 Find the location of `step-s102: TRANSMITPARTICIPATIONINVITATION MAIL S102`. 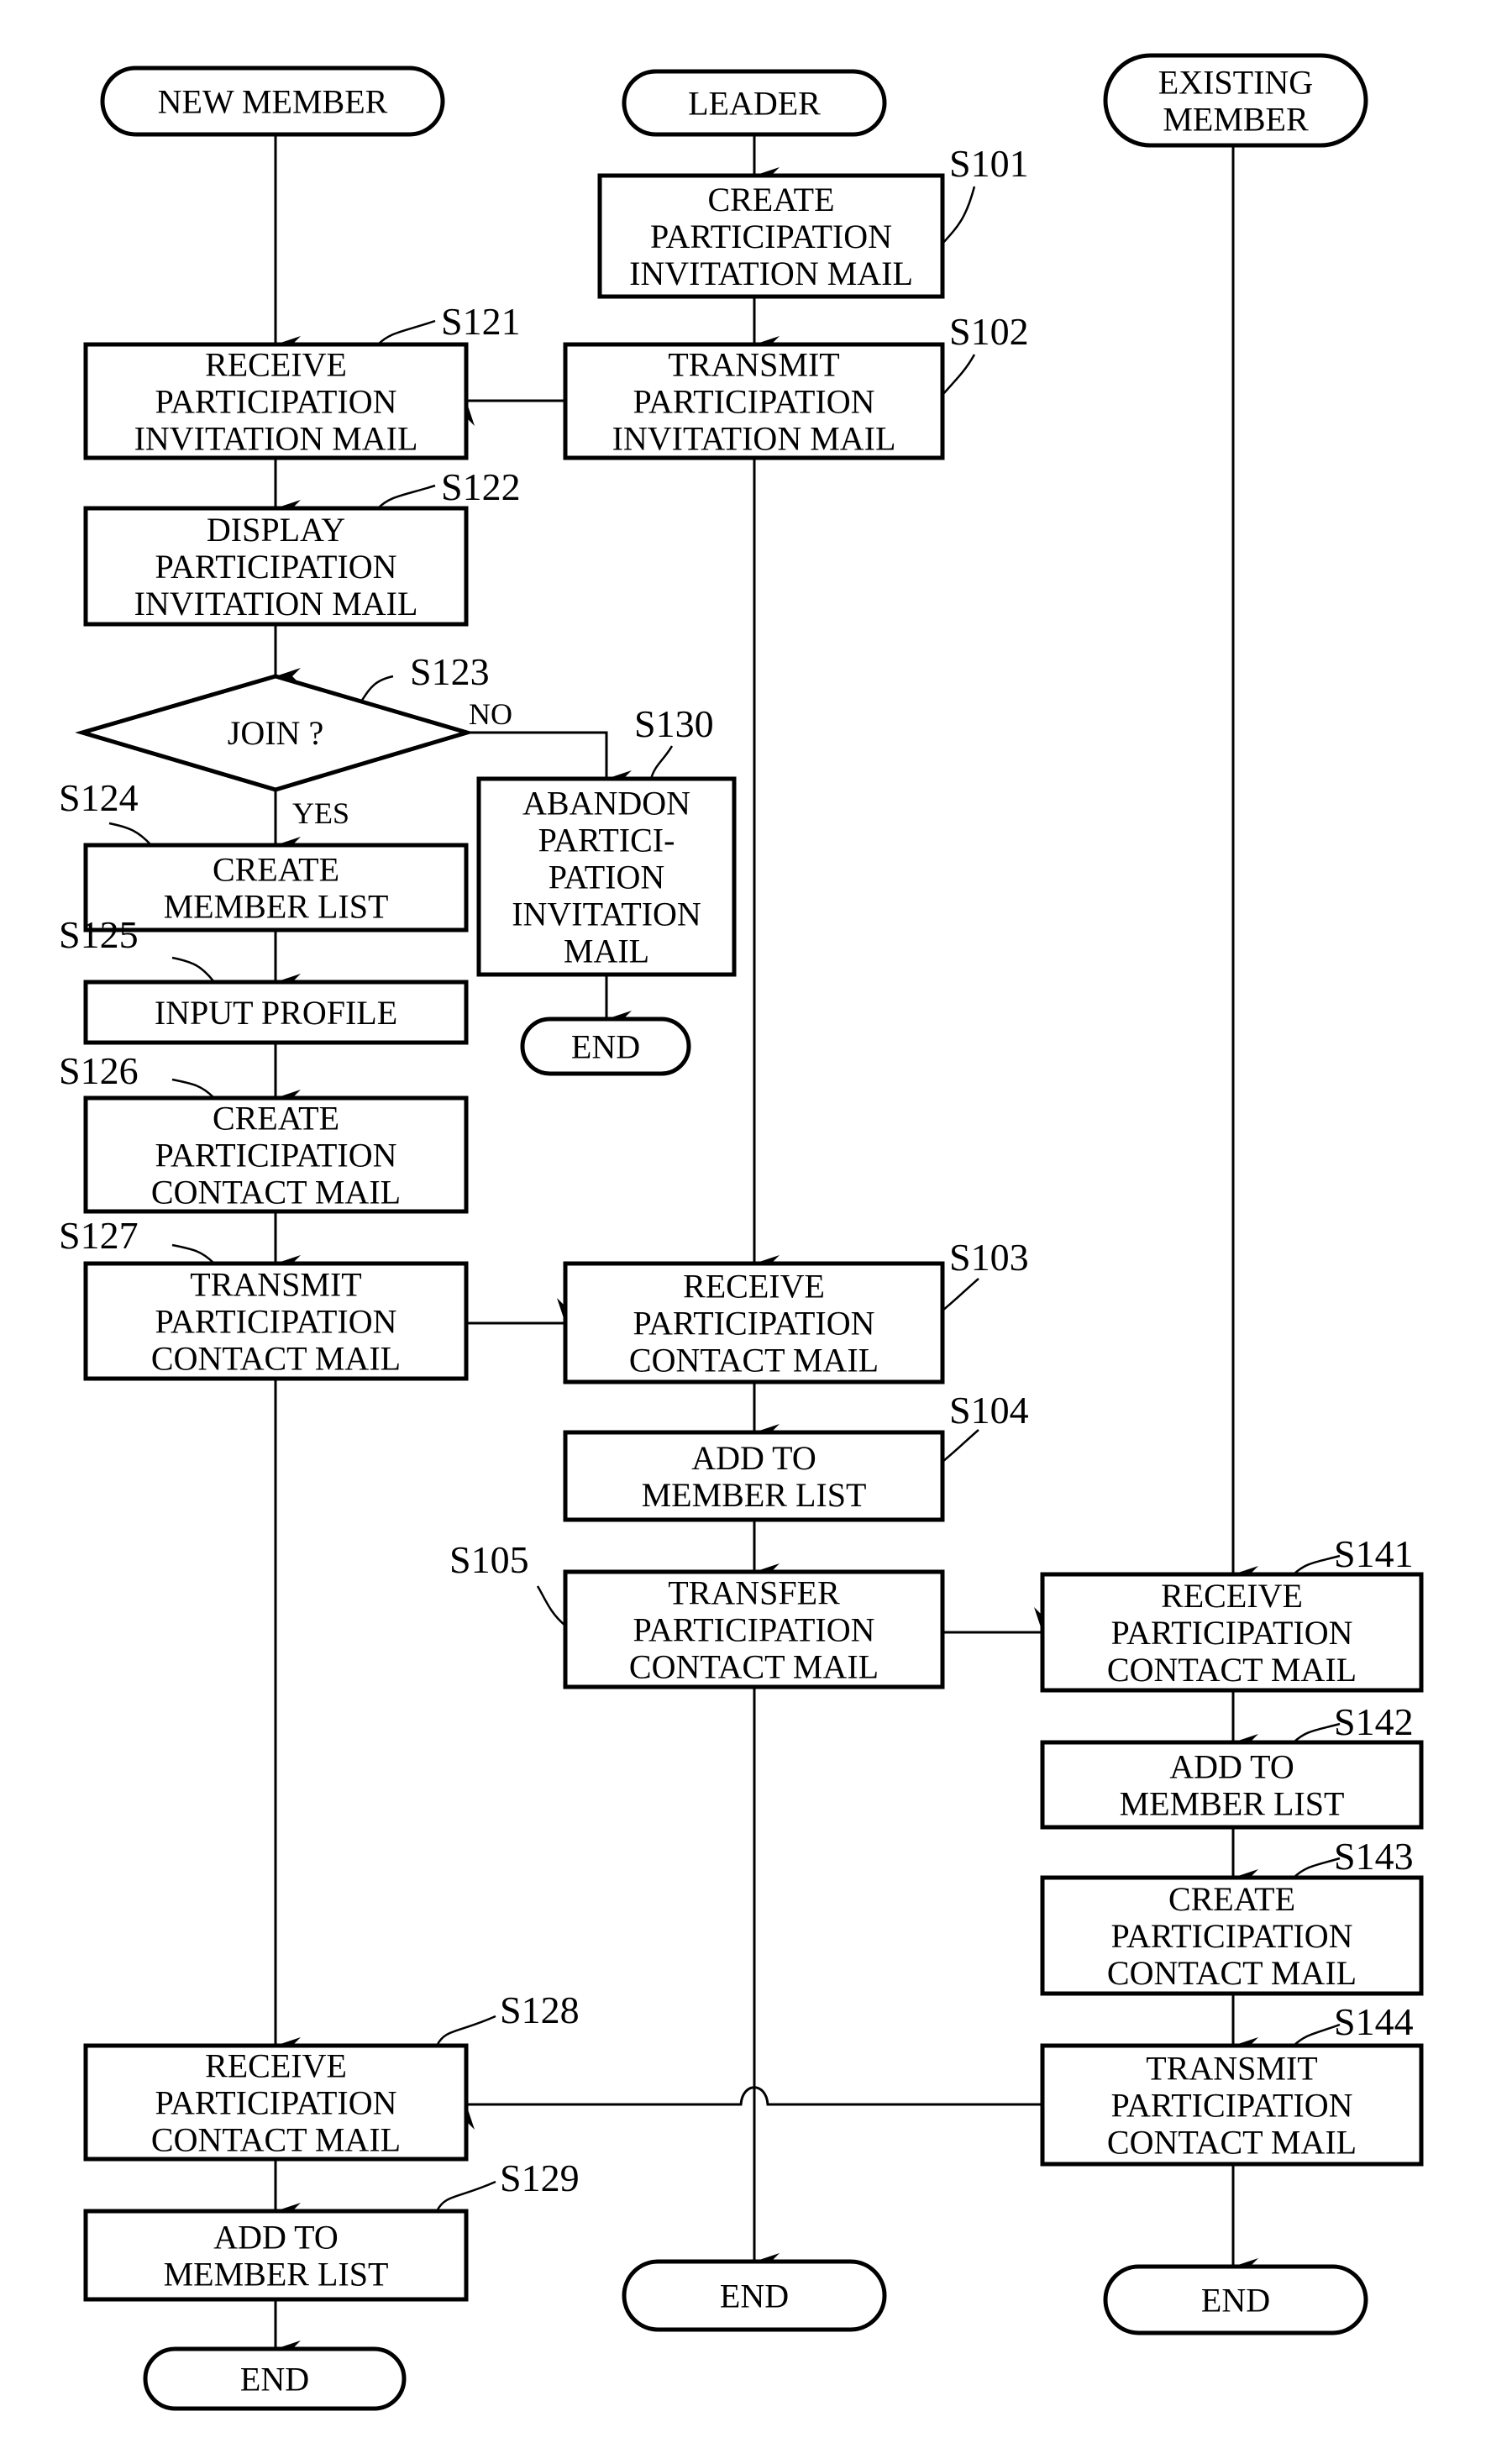

step-s102: TRANSMITPARTICIPATIONINVITATION MAIL S102 is located at coordinates (796, 385).